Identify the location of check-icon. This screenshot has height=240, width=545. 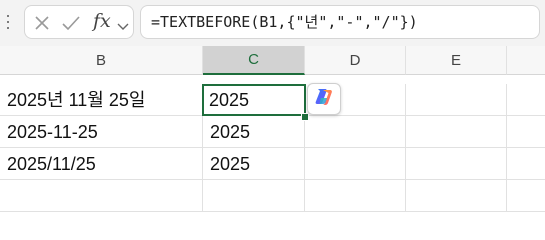
(71, 25).